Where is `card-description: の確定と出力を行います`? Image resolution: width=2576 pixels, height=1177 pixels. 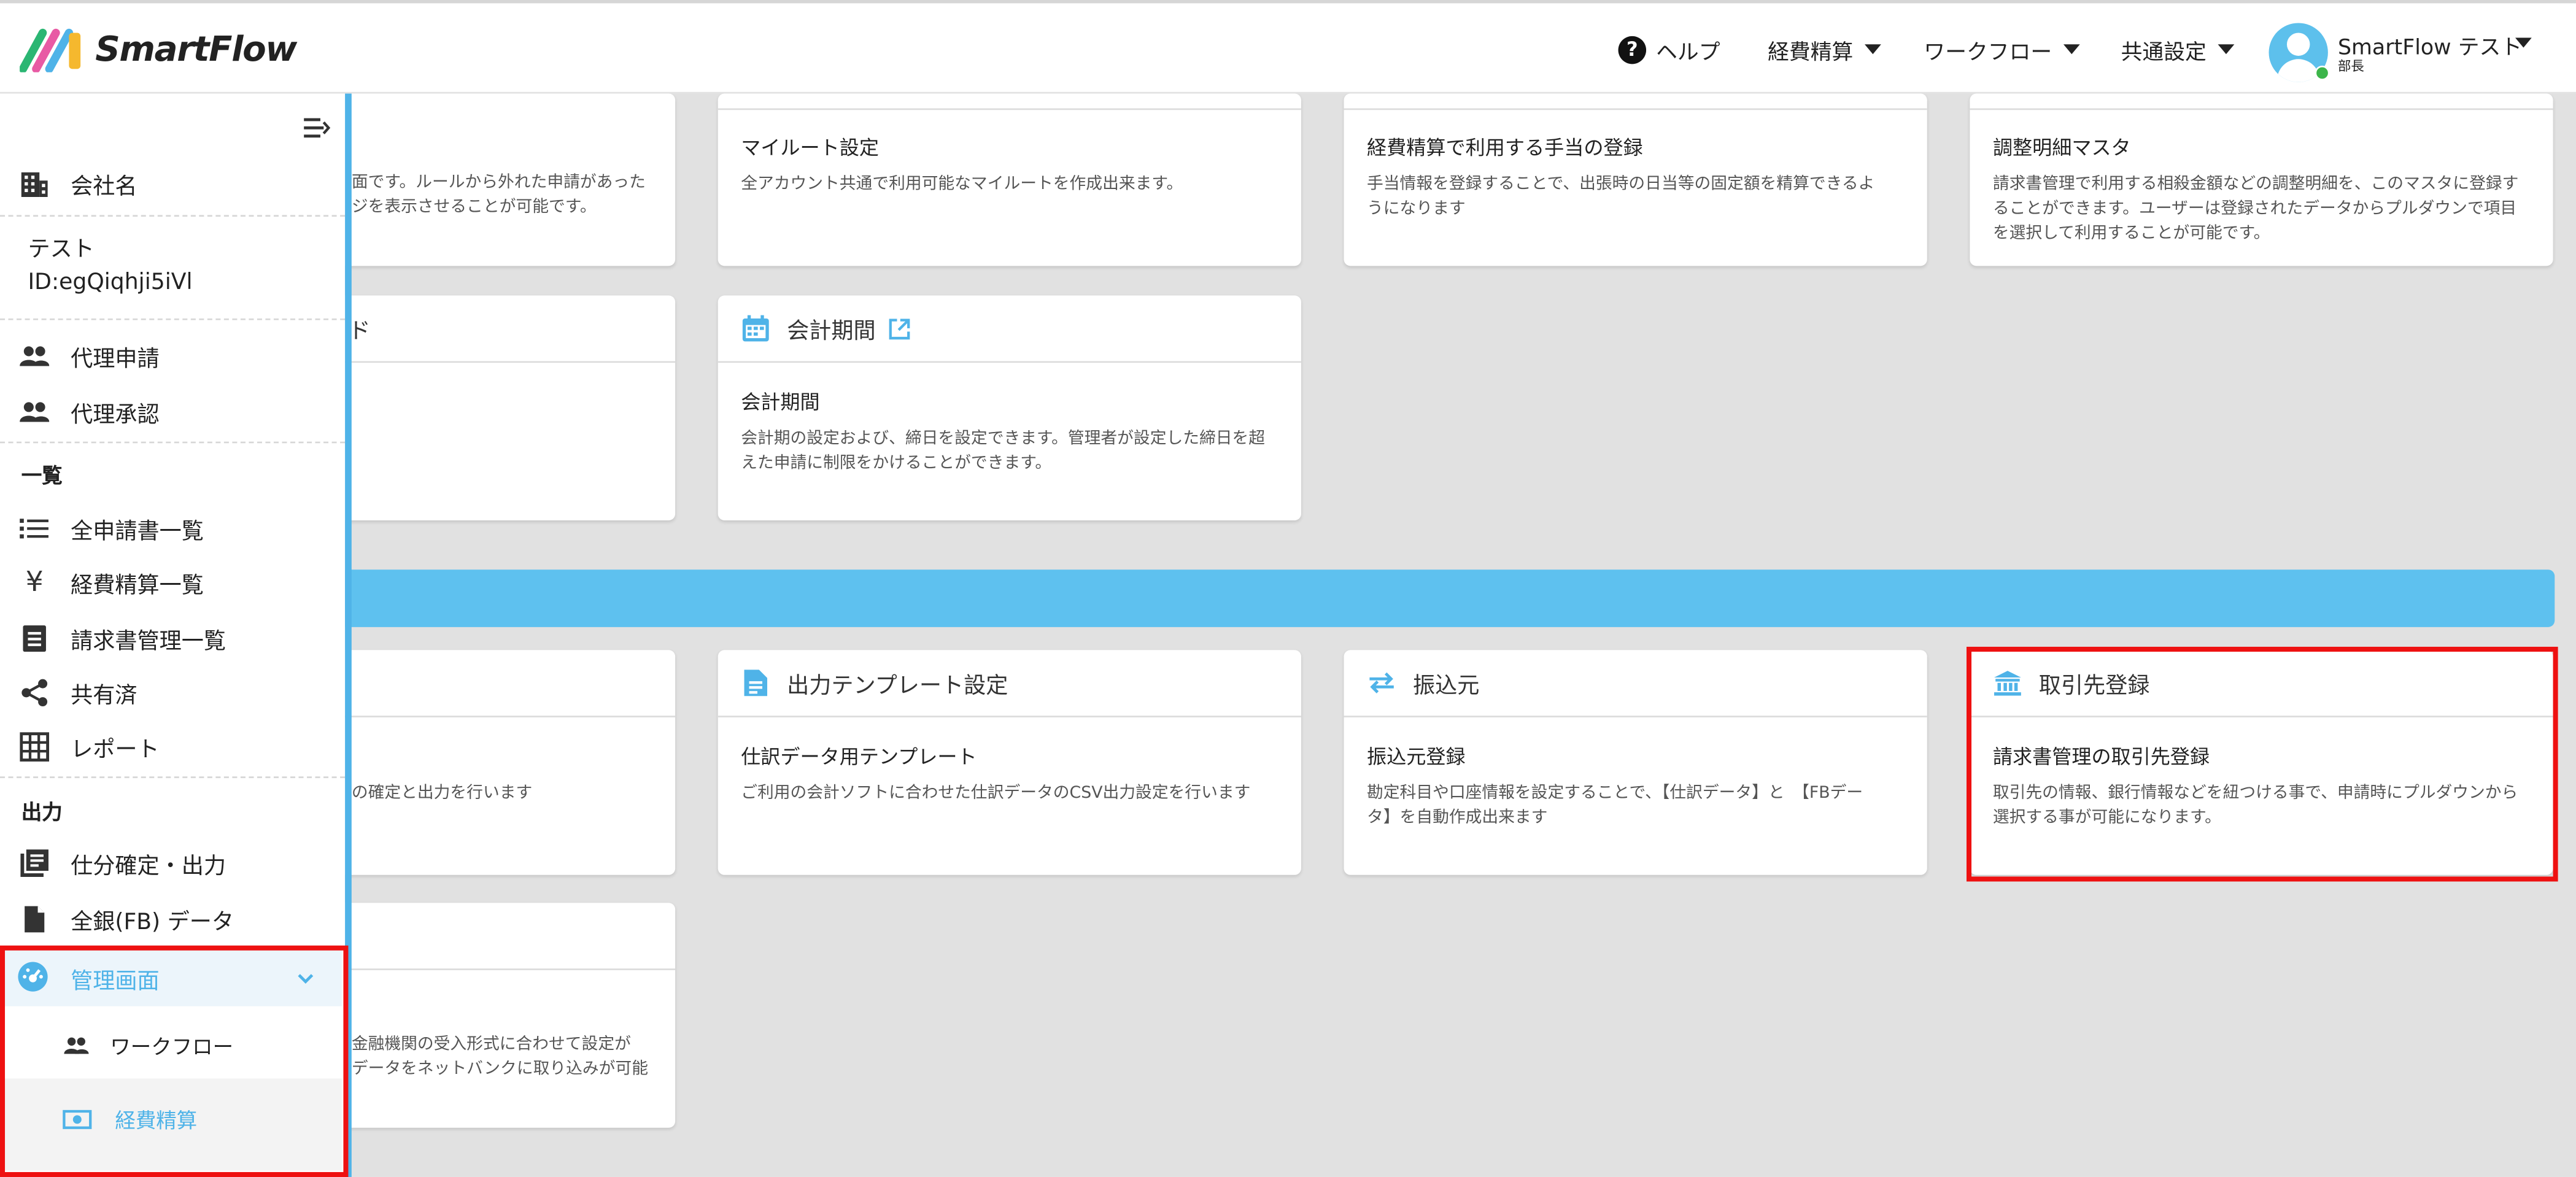 card-description: の確定と出力を行います is located at coordinates (442, 793).